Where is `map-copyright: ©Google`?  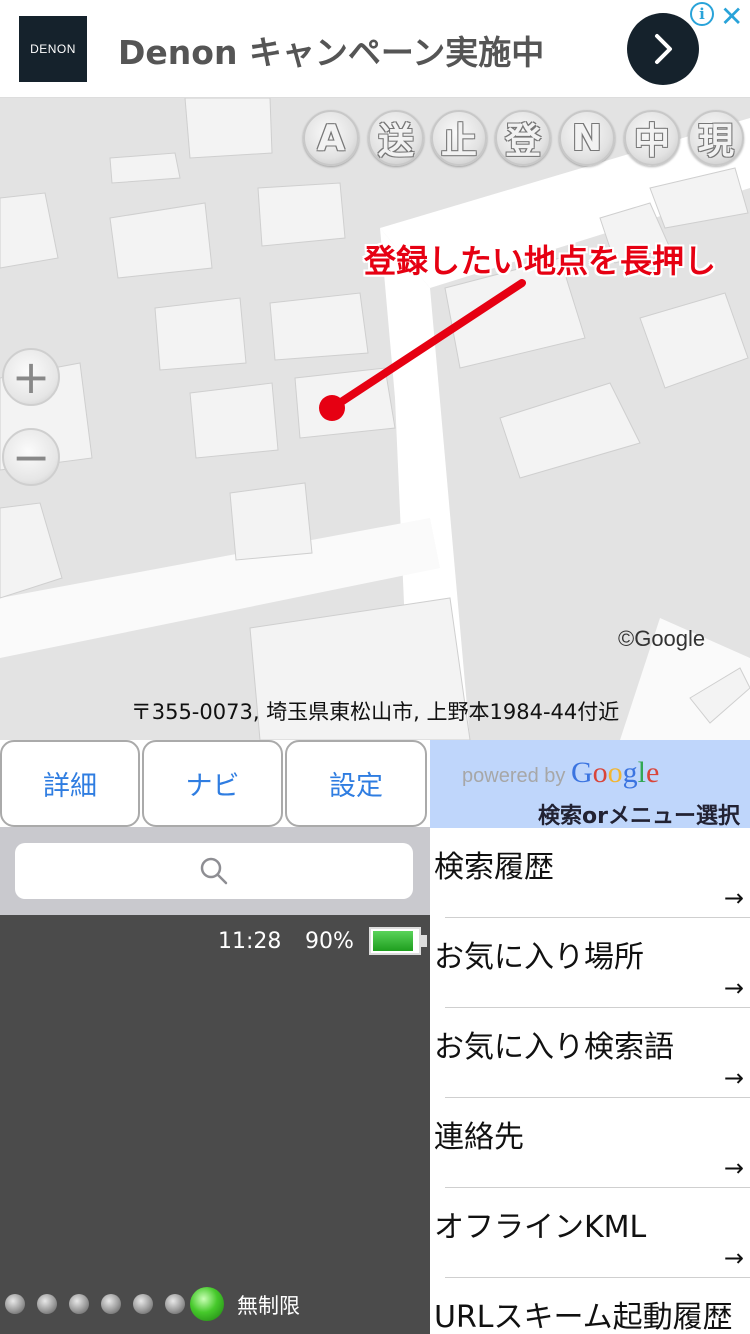
map-copyright: ©Google is located at coordinates (662, 638).